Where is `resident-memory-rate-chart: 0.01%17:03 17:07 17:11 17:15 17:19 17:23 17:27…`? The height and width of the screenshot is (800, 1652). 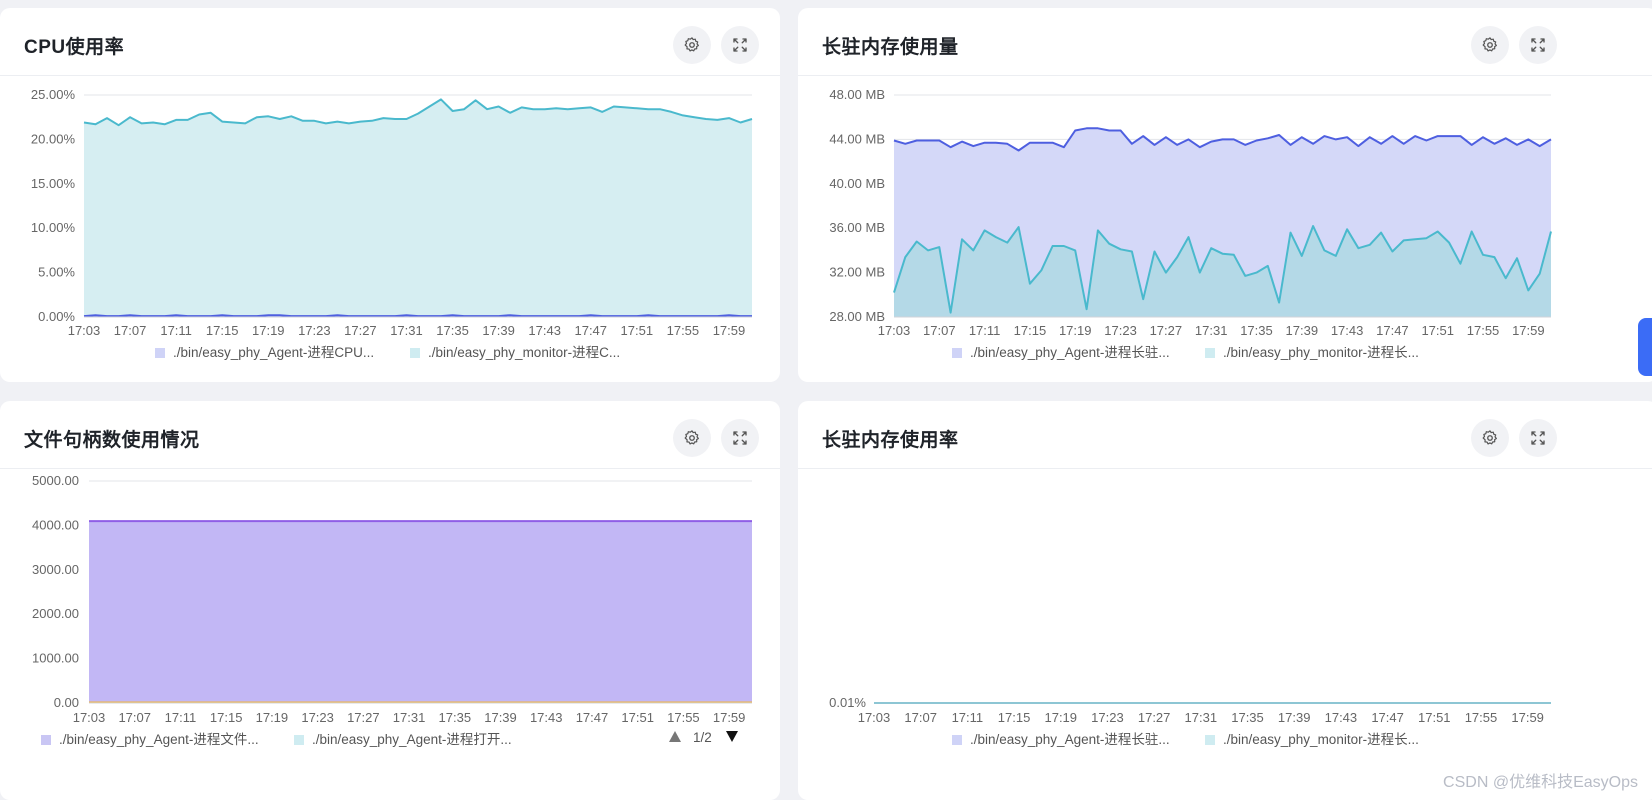 resident-memory-rate-chart: 0.01%17:03 17:07 17:11 17:15 17:19 17:23 17:27… is located at coordinates (1190, 721).